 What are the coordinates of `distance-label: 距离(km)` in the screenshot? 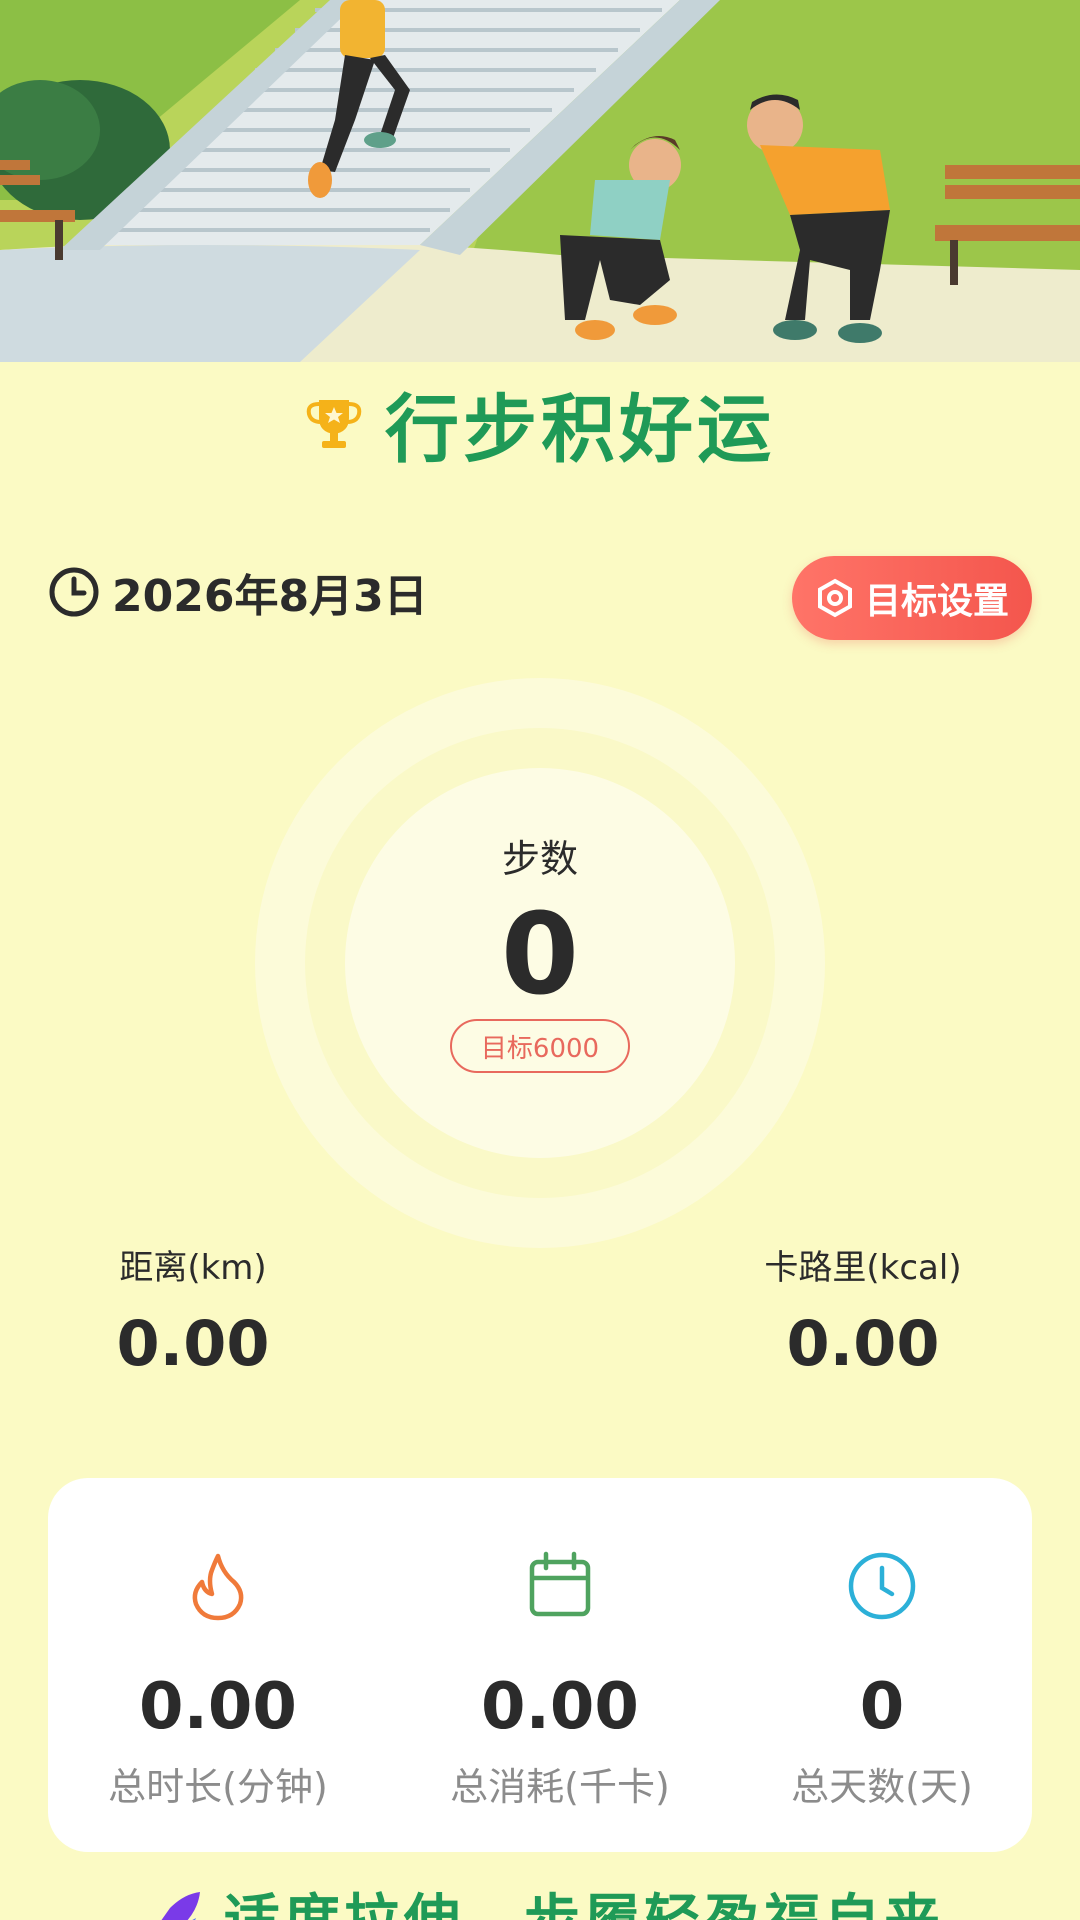 It's located at (193, 1268).